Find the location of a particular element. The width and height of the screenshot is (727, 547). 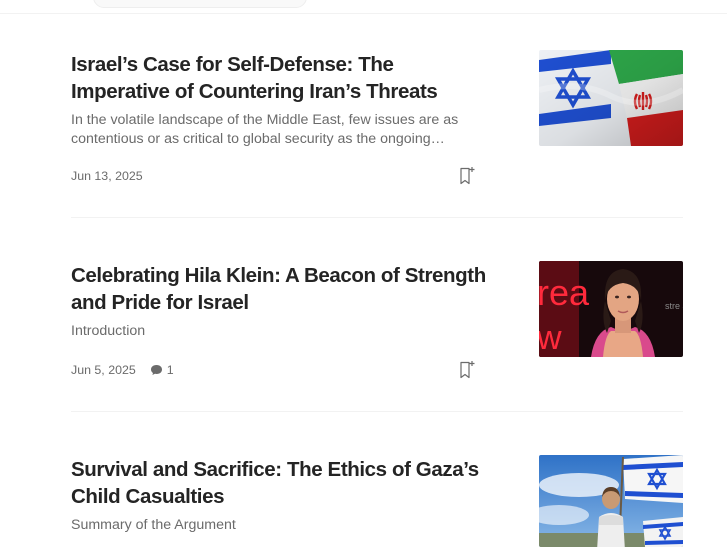

article-meta: Jun 5, 2025 1 is located at coordinates (122, 370).